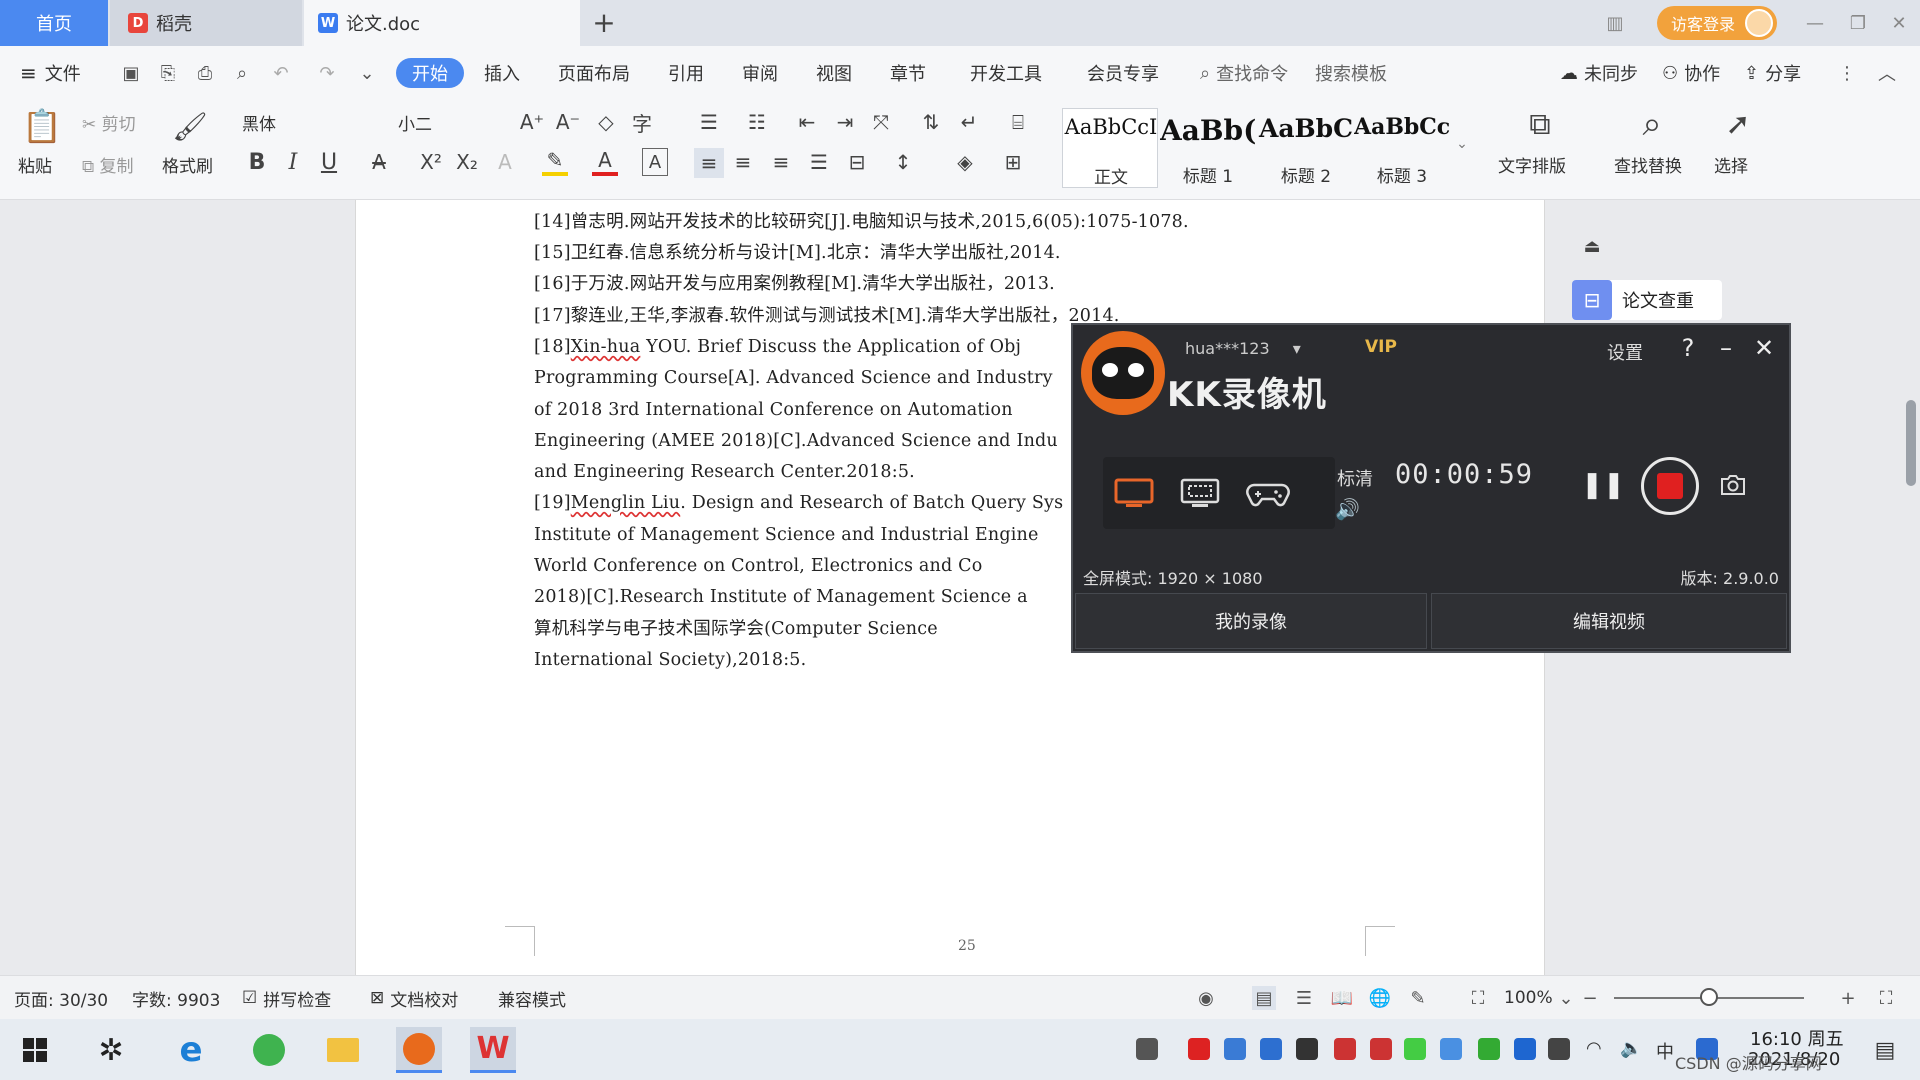 The height and width of the screenshot is (1080, 1920). What do you see at coordinates (1528, 998) in the screenshot?
I see `zoom-level: 100%` at bounding box center [1528, 998].